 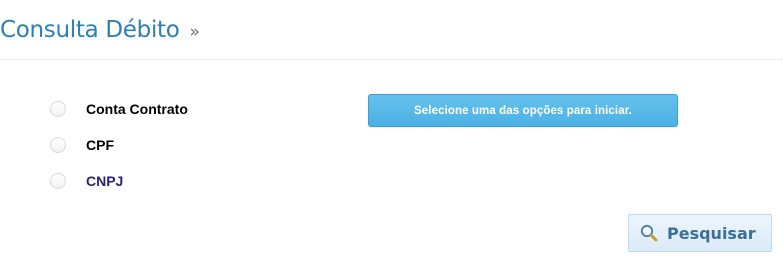 I want to click on header-divider, so click(x=391, y=59).